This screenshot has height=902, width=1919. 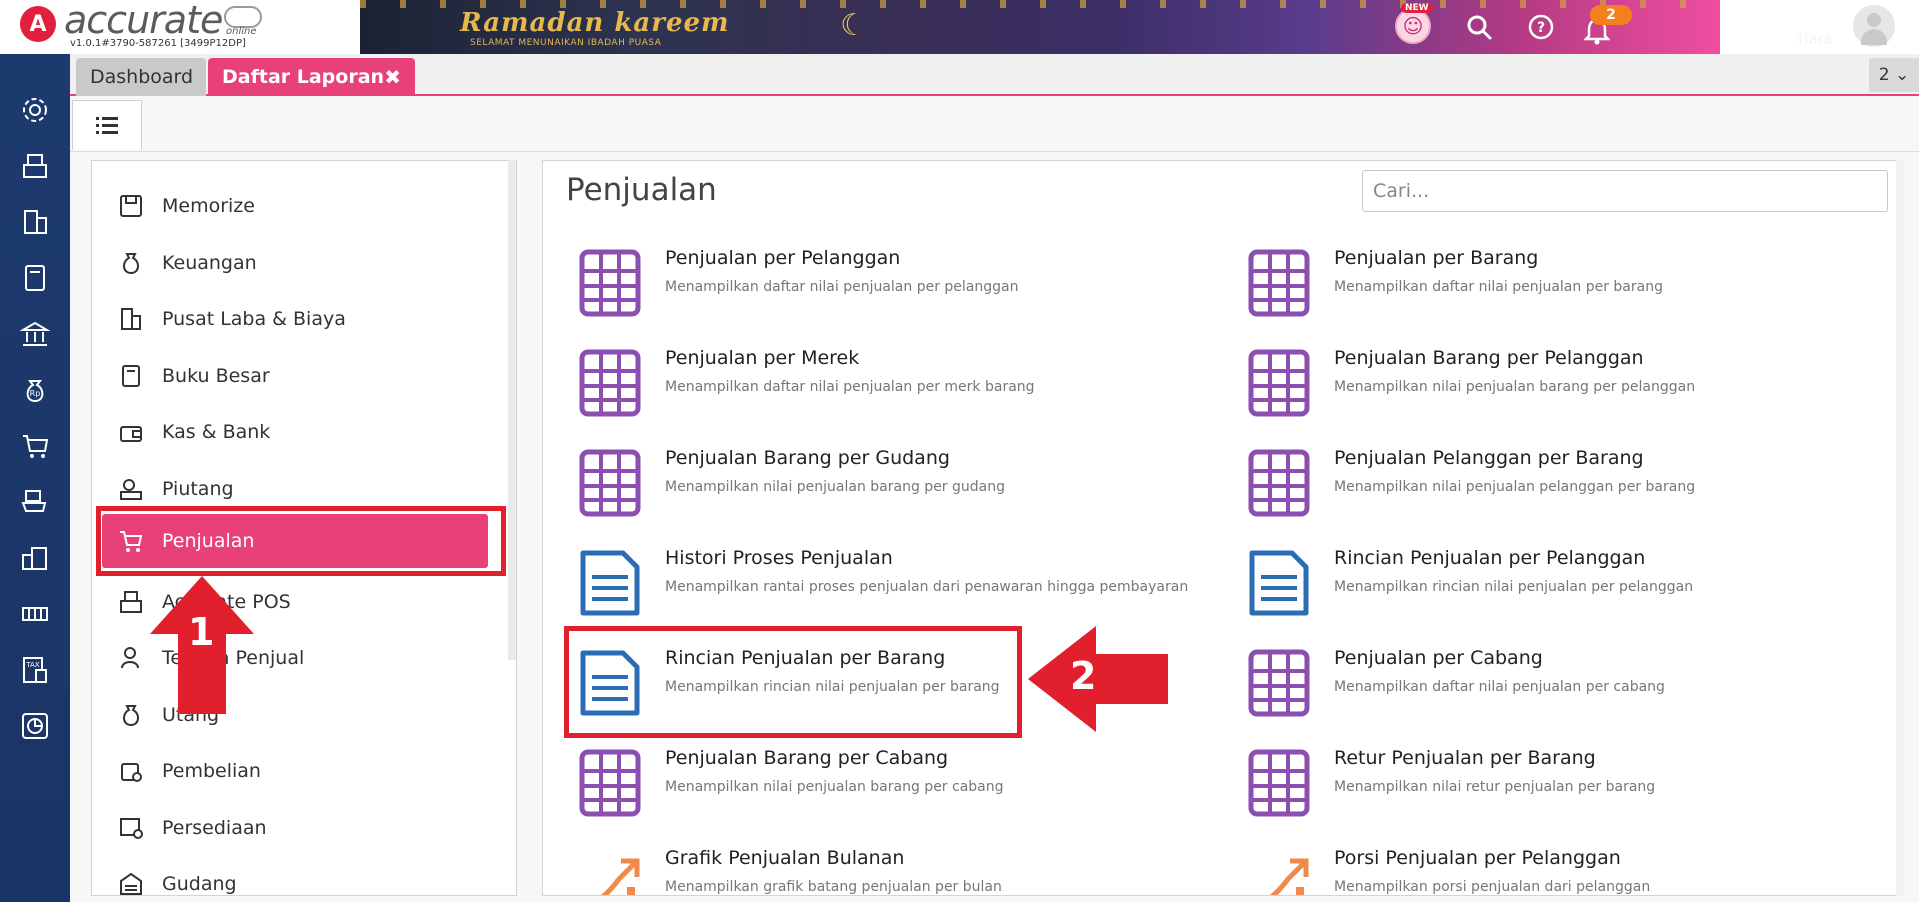 I want to click on menu-item-pembelian: Pembelian, so click(x=297, y=771).